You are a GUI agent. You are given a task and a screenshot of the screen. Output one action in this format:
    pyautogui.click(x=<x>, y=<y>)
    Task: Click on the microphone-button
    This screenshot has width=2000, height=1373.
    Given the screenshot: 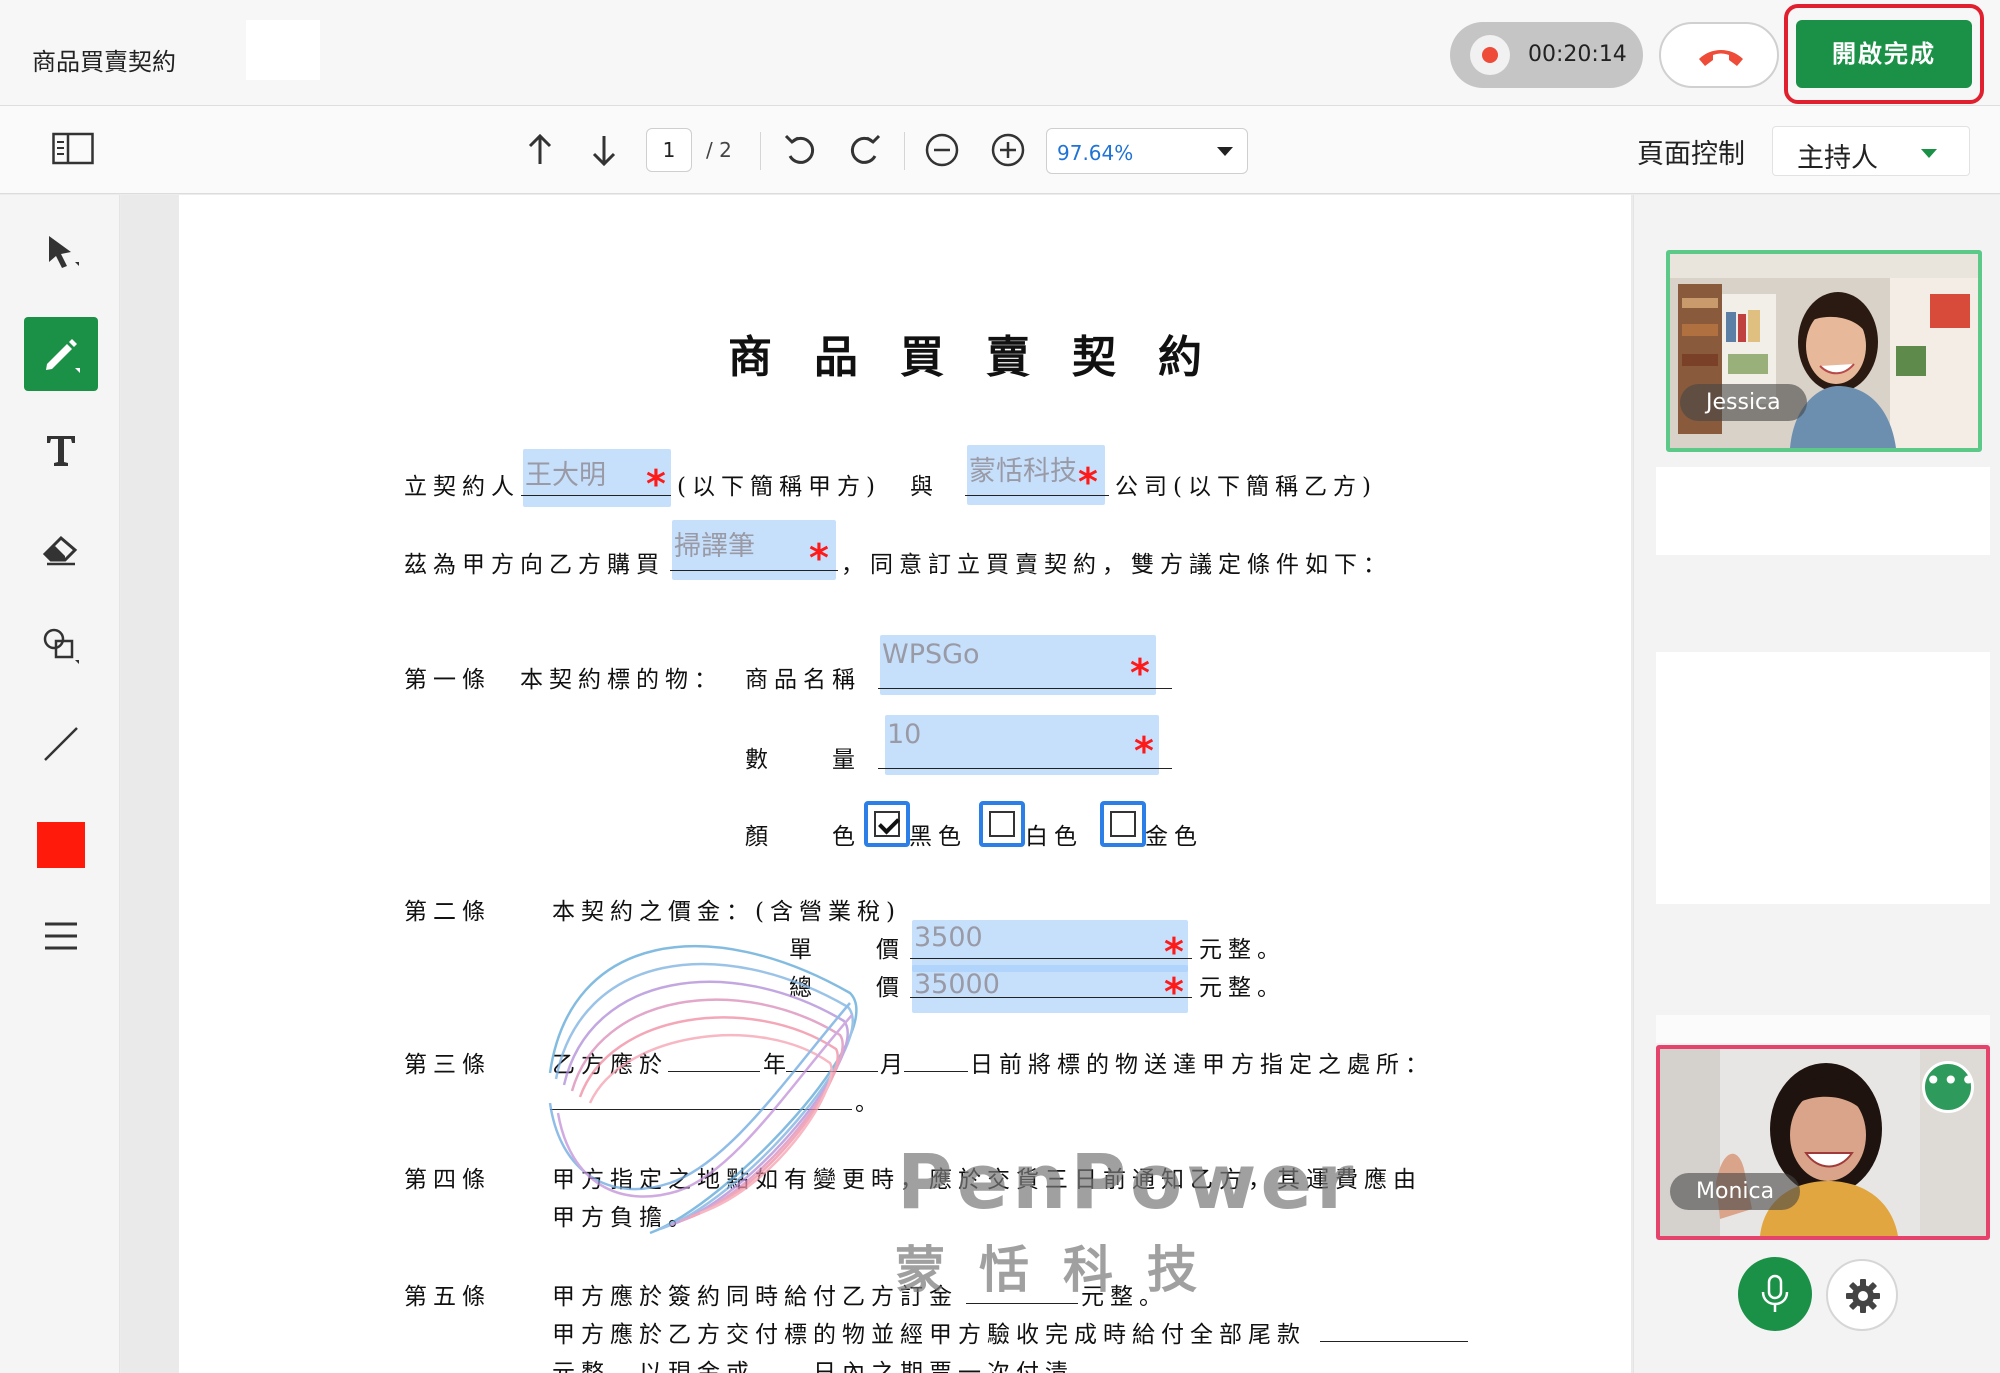 What is the action you would take?
    pyautogui.click(x=1775, y=1294)
    